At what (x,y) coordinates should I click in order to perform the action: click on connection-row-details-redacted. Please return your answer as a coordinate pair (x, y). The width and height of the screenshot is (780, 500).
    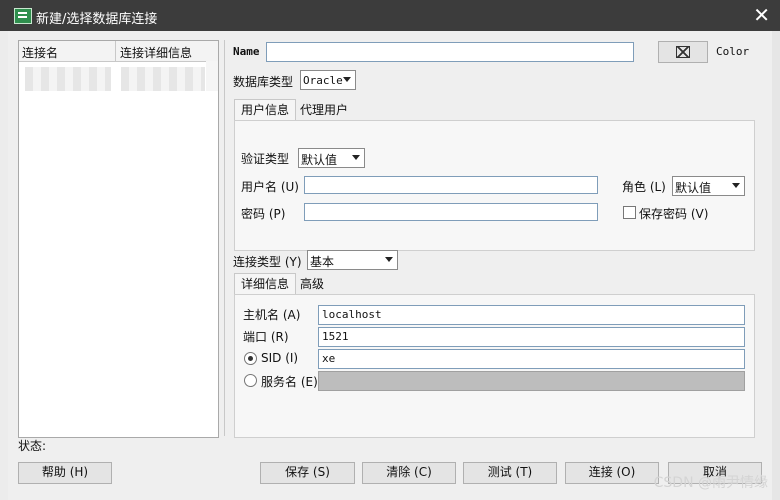
    Looking at the image, I should click on (163, 79).